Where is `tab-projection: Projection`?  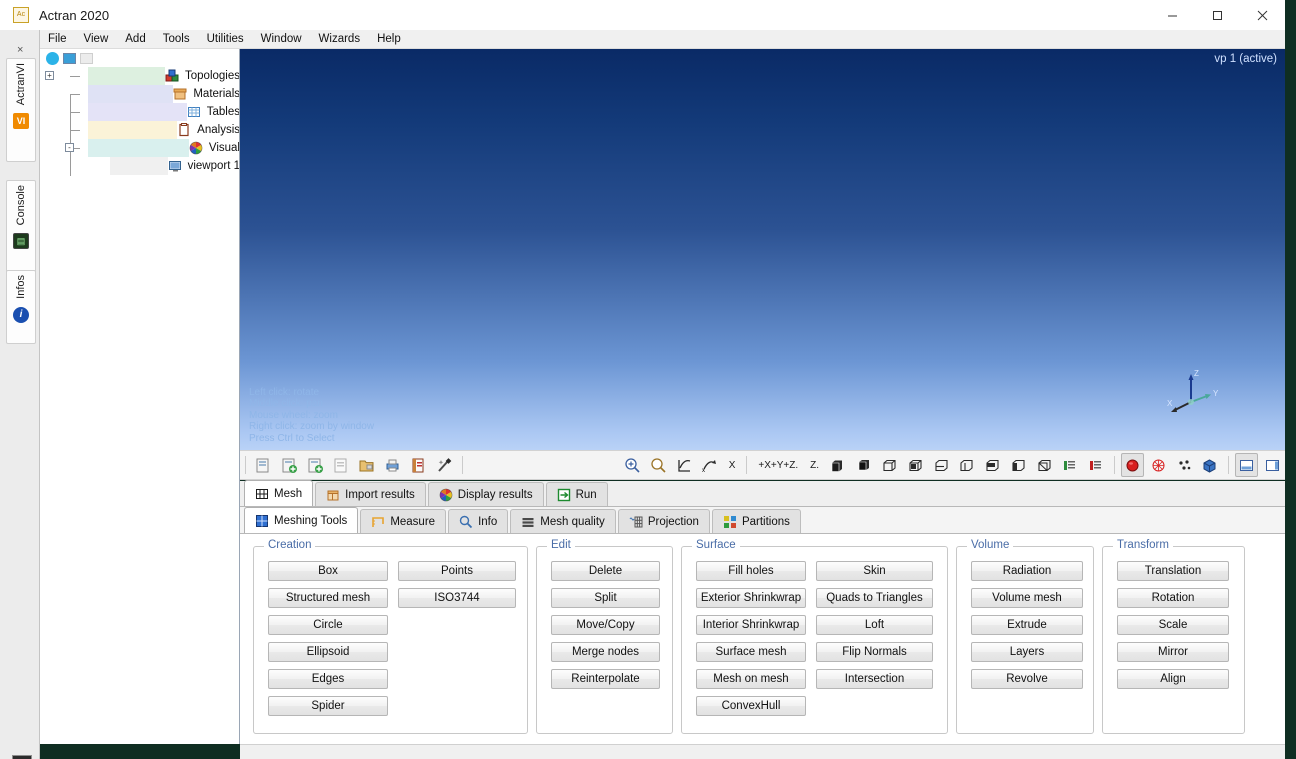 tab-projection: Projection is located at coordinates (663, 521).